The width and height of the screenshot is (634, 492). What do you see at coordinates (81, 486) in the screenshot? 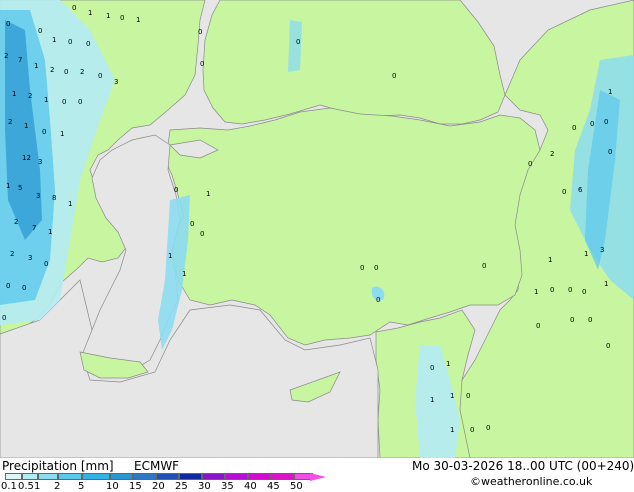
I see `scale-tick-label: 5` at bounding box center [81, 486].